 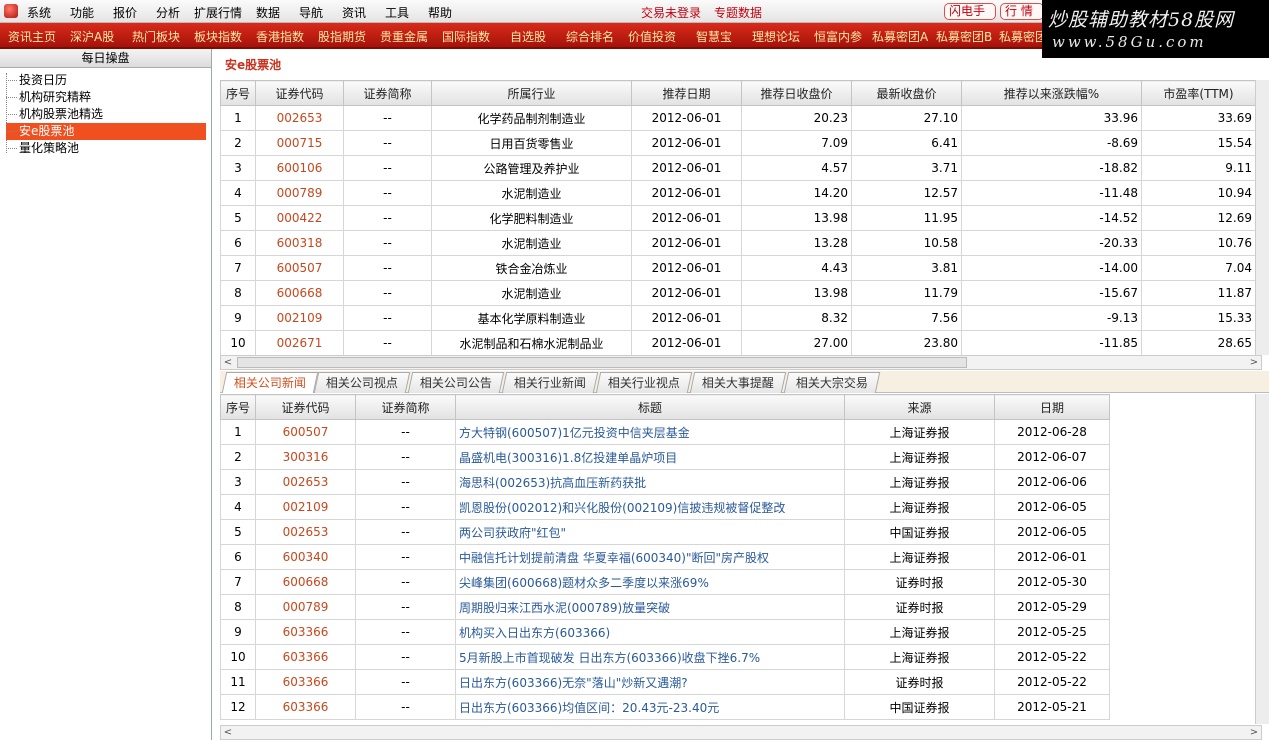 What do you see at coordinates (531, 93) in the screenshot?
I see `column-header: 所属行业` at bounding box center [531, 93].